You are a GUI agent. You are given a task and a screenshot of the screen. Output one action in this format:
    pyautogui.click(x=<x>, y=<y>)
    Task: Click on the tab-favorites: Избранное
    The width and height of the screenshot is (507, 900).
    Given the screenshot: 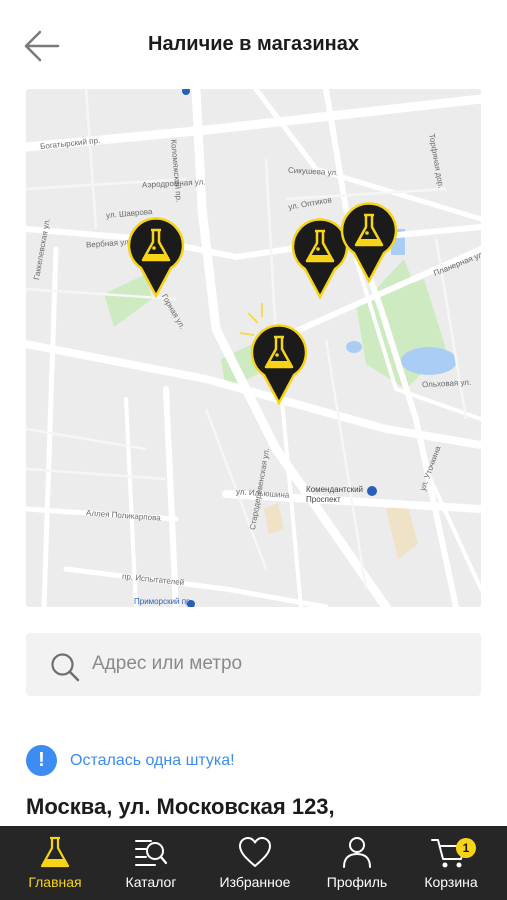 What is the action you would take?
    pyautogui.click(x=255, y=863)
    